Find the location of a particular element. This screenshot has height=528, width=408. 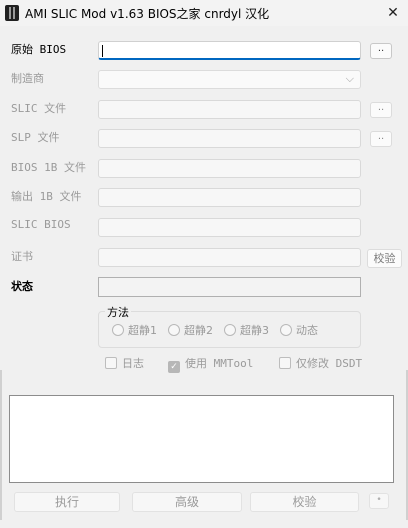

extra-button: • is located at coordinates (379, 501).